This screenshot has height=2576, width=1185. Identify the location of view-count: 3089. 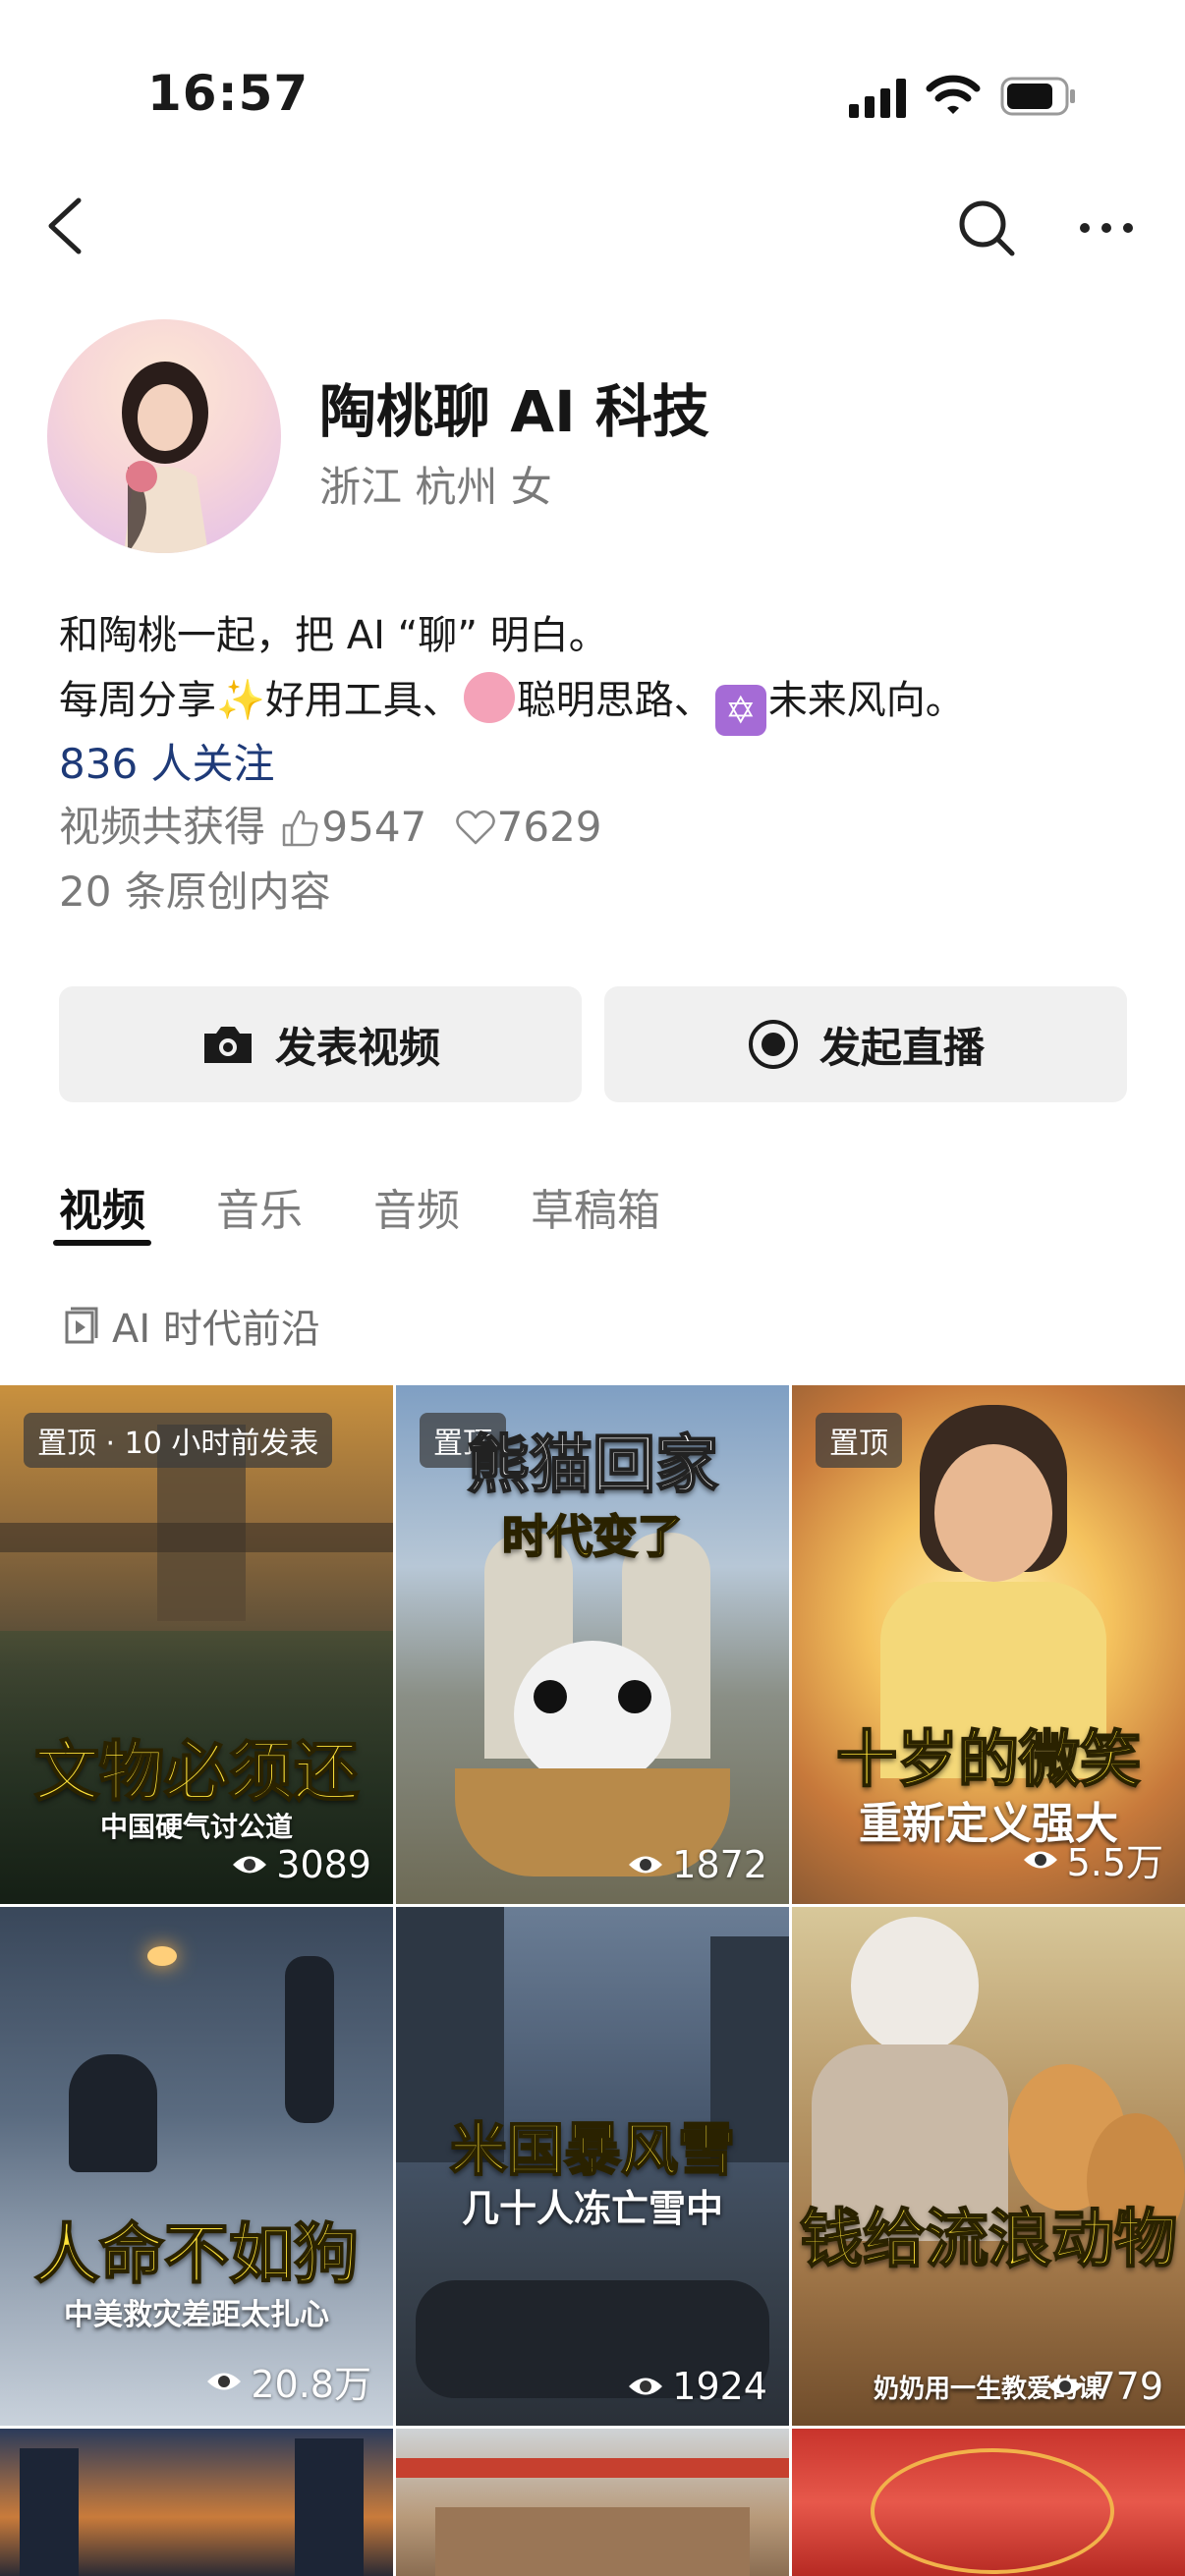
(301, 1864).